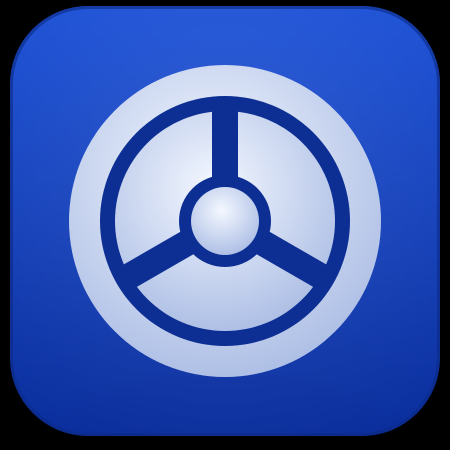 This screenshot has width=450, height=450. I want to click on center-hub, so click(225, 221).